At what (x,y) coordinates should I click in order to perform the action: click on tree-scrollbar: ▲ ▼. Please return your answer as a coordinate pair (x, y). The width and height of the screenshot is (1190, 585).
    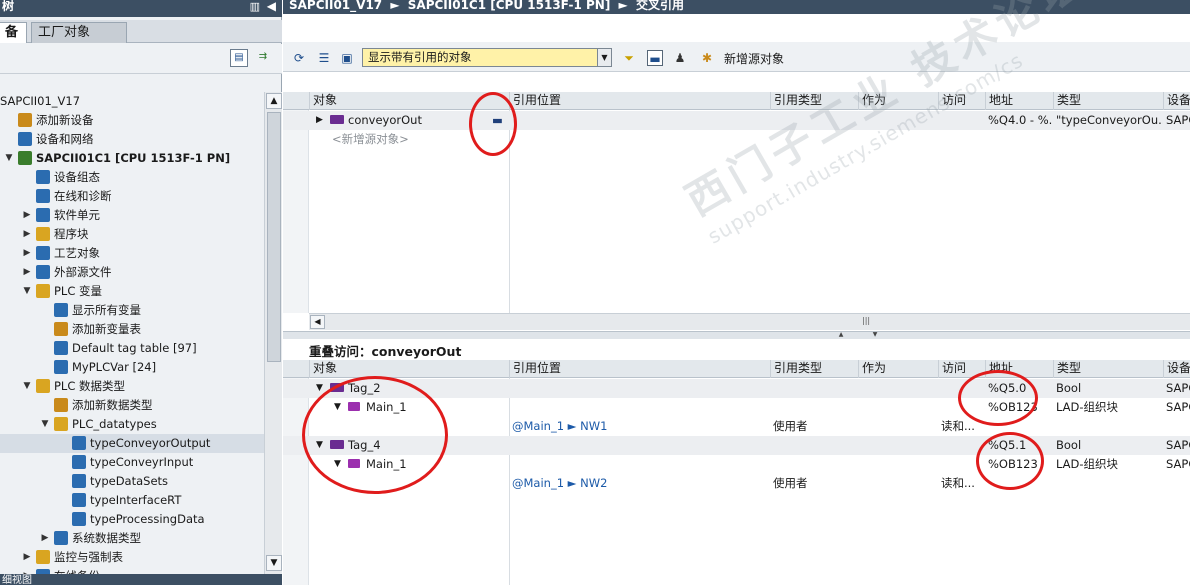
    Looking at the image, I should click on (273, 333).